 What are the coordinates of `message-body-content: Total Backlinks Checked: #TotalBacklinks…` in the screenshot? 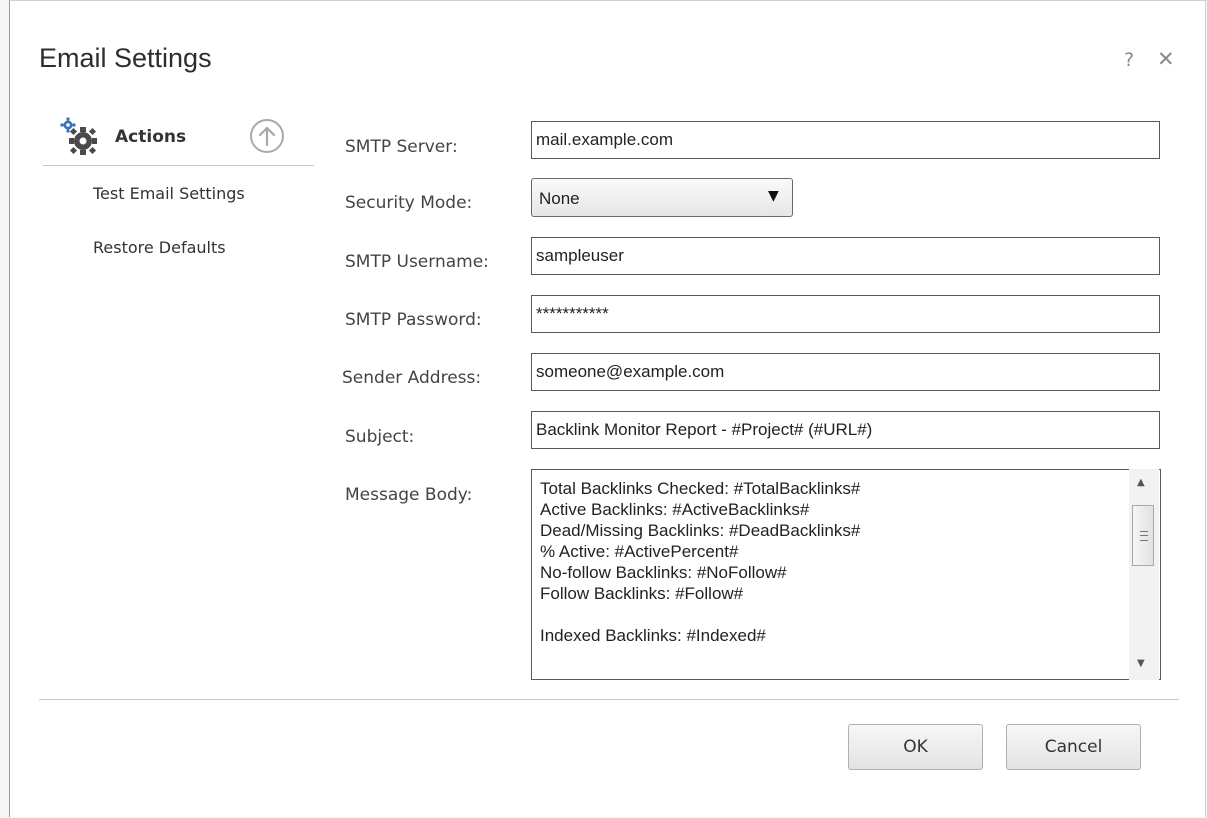 It's located at (700, 562).